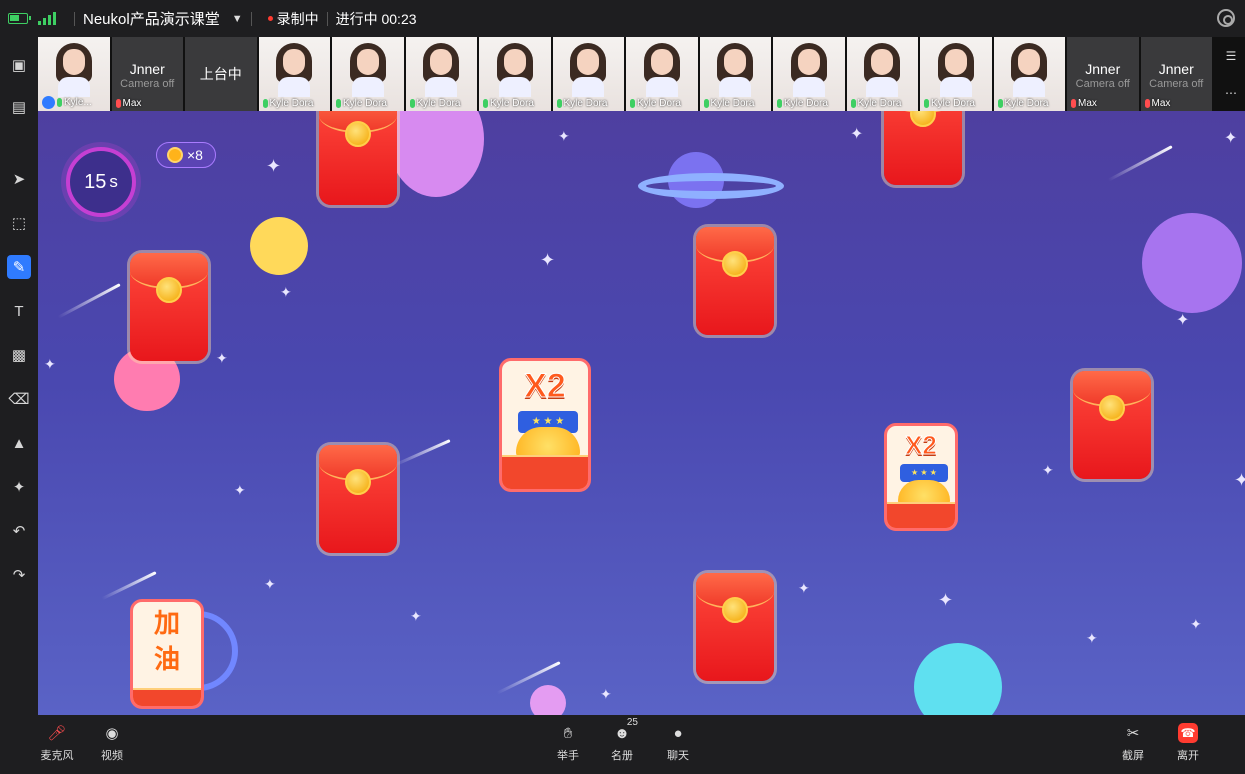  I want to click on text-tool-icon: T, so click(19, 311).